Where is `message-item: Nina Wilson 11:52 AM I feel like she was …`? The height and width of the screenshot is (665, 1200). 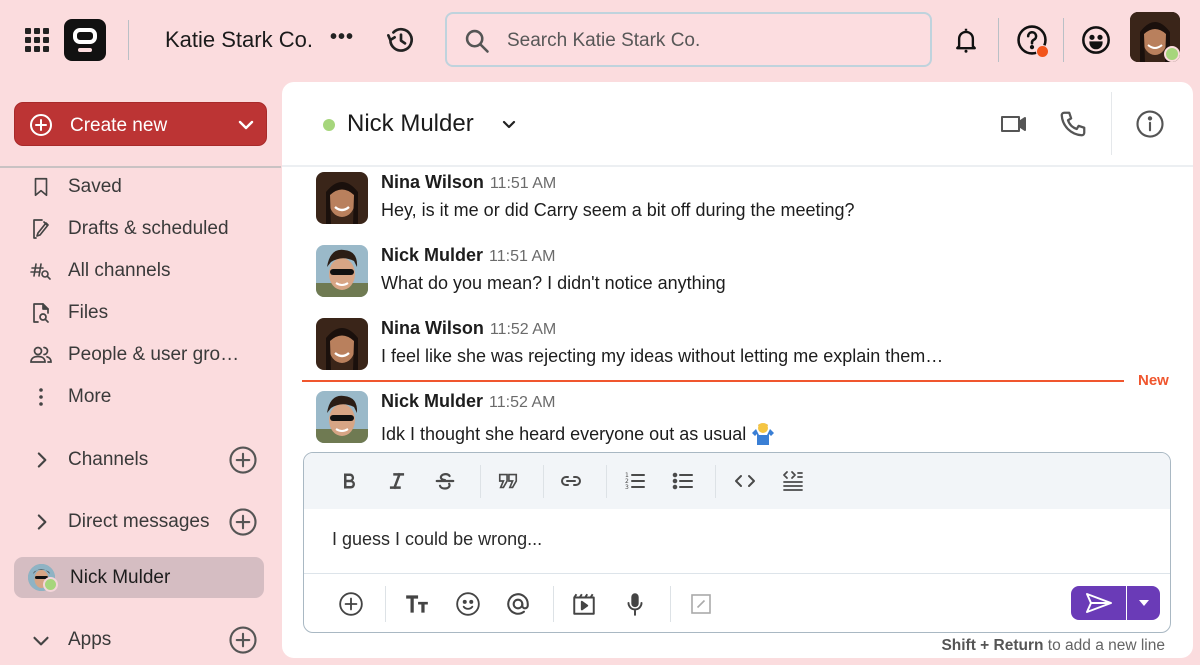 message-item: Nina Wilson 11:52 AM I feel like she was … is located at coordinates (746, 348).